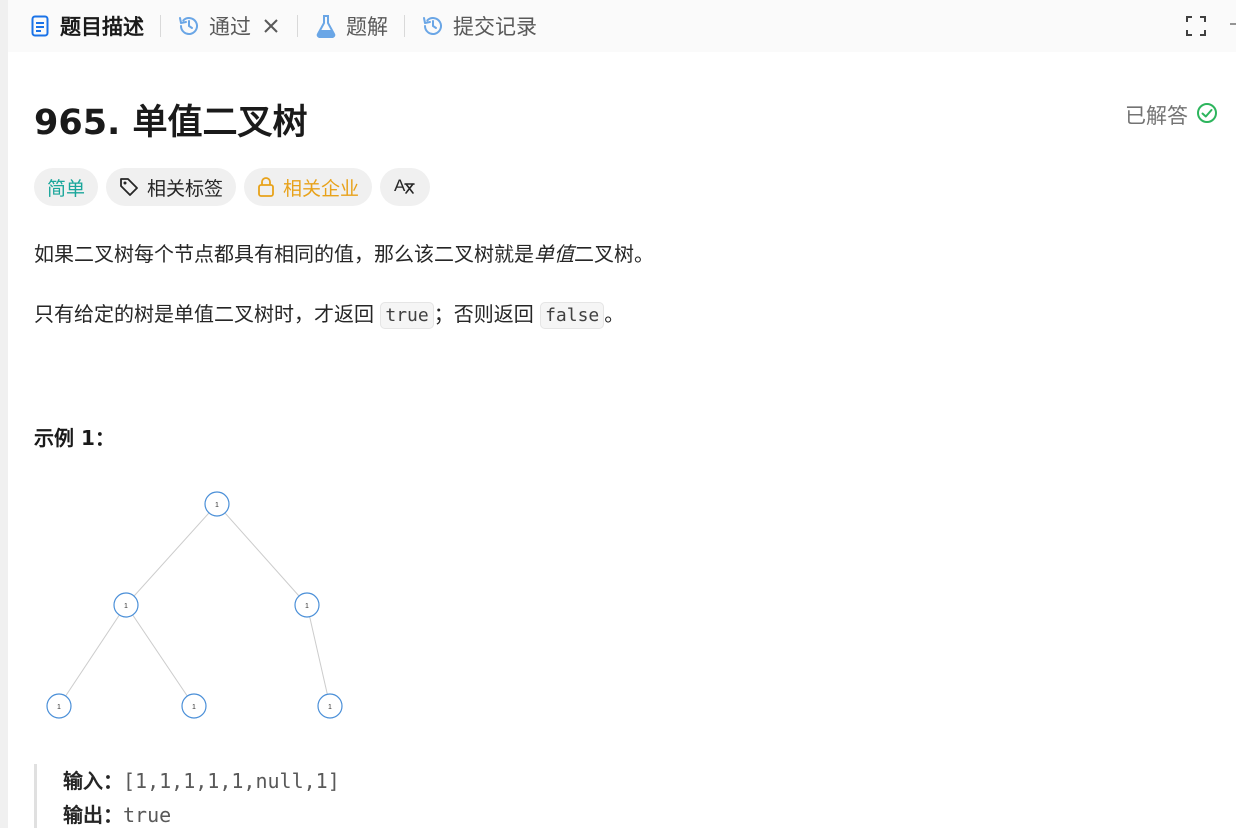  I want to click on tab-description: 题目描述, so click(81, 26).